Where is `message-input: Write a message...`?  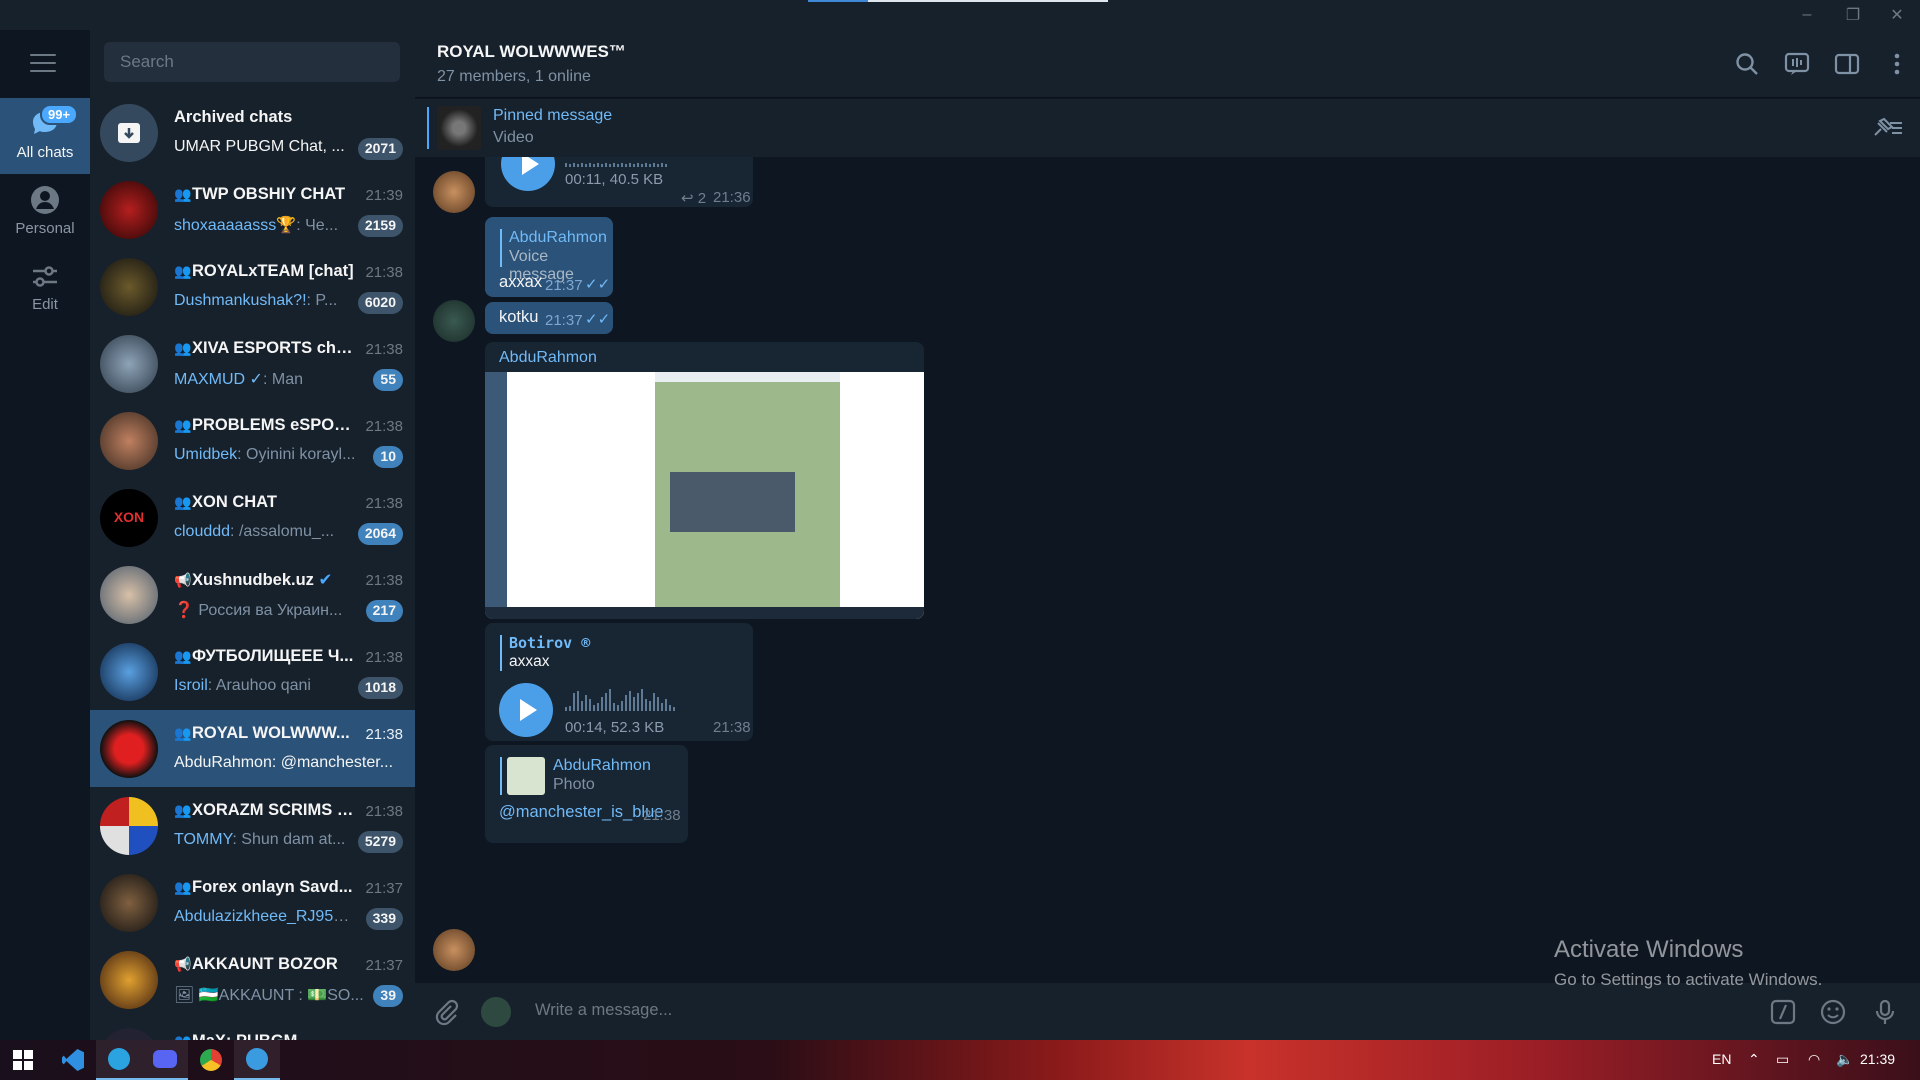 message-input: Write a message... is located at coordinates (603, 1010).